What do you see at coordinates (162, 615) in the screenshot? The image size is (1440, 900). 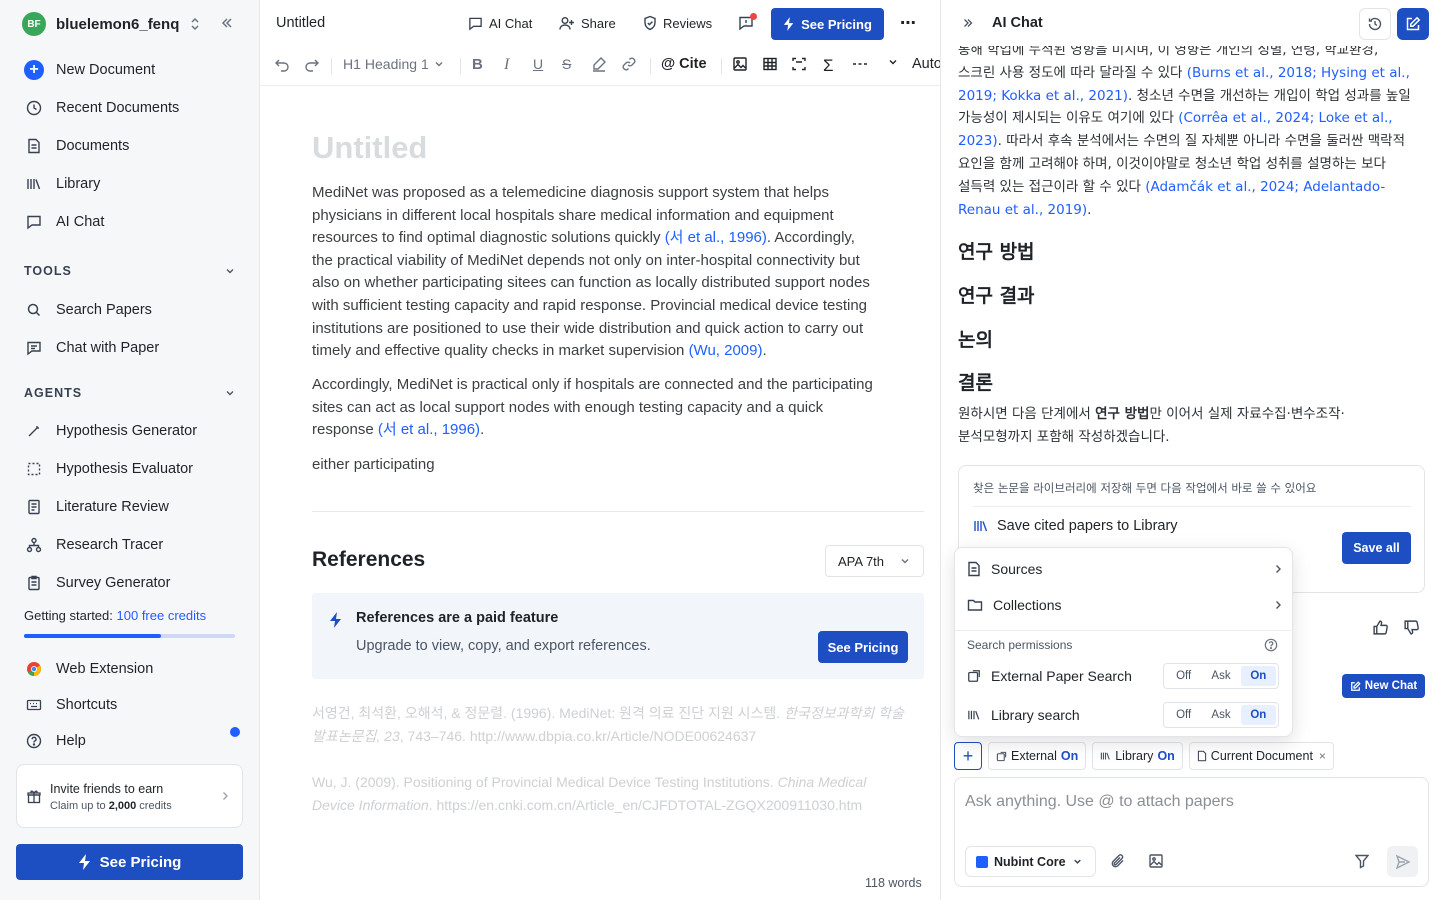 I see `free-credits-link: 100 free credits` at bounding box center [162, 615].